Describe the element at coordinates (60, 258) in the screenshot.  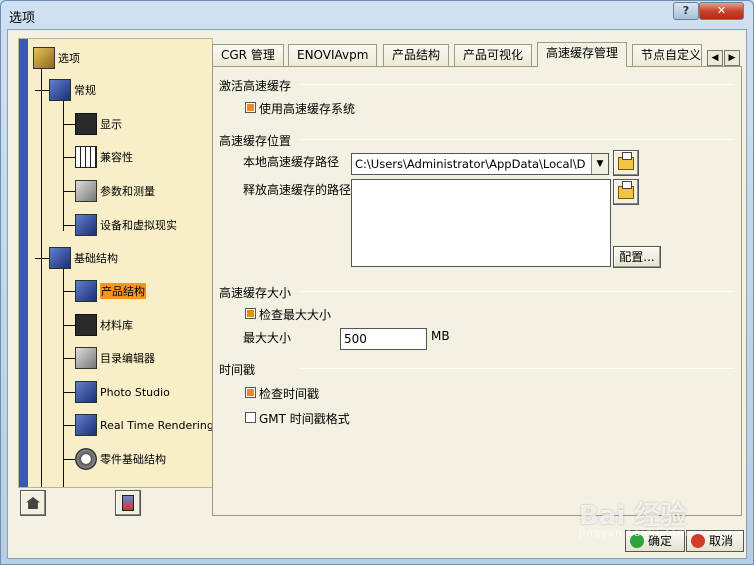
I see `infrastructure-icon` at that location.